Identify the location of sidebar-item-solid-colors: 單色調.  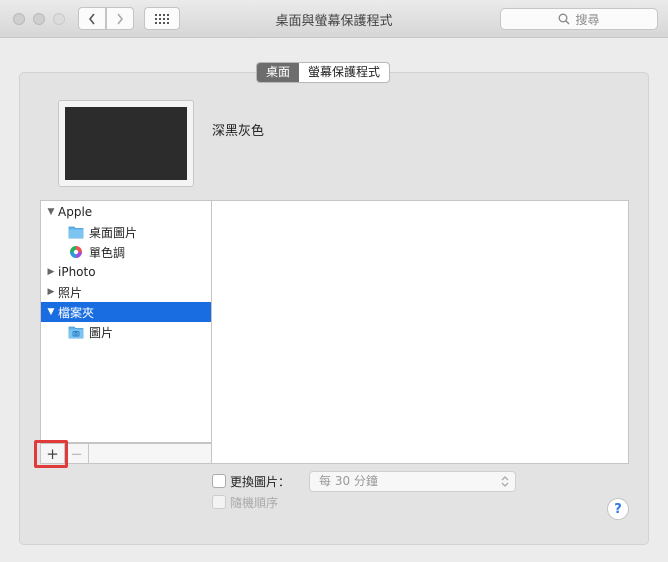
(126, 252).